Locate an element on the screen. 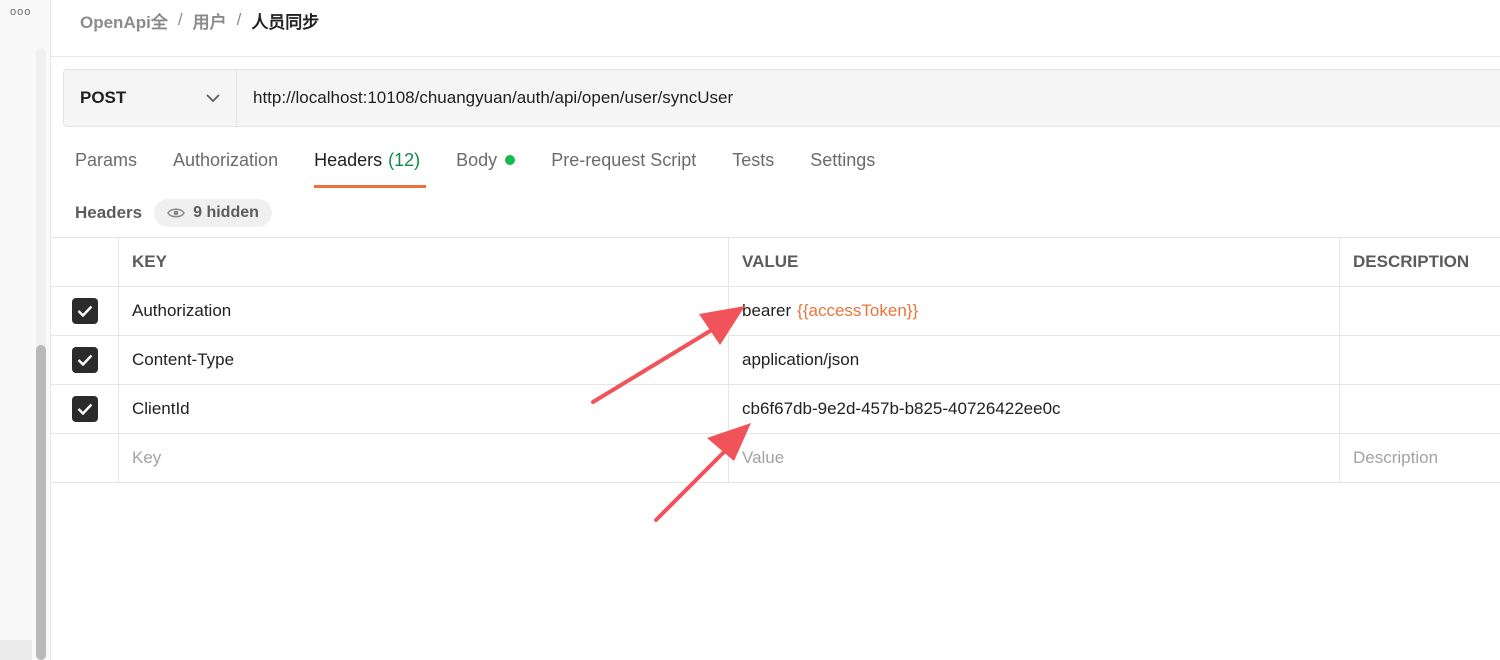 This screenshot has width=1500, height=660. breadcrumb: OpenApi全 / 用户 / 人员同步 is located at coordinates (199, 20).